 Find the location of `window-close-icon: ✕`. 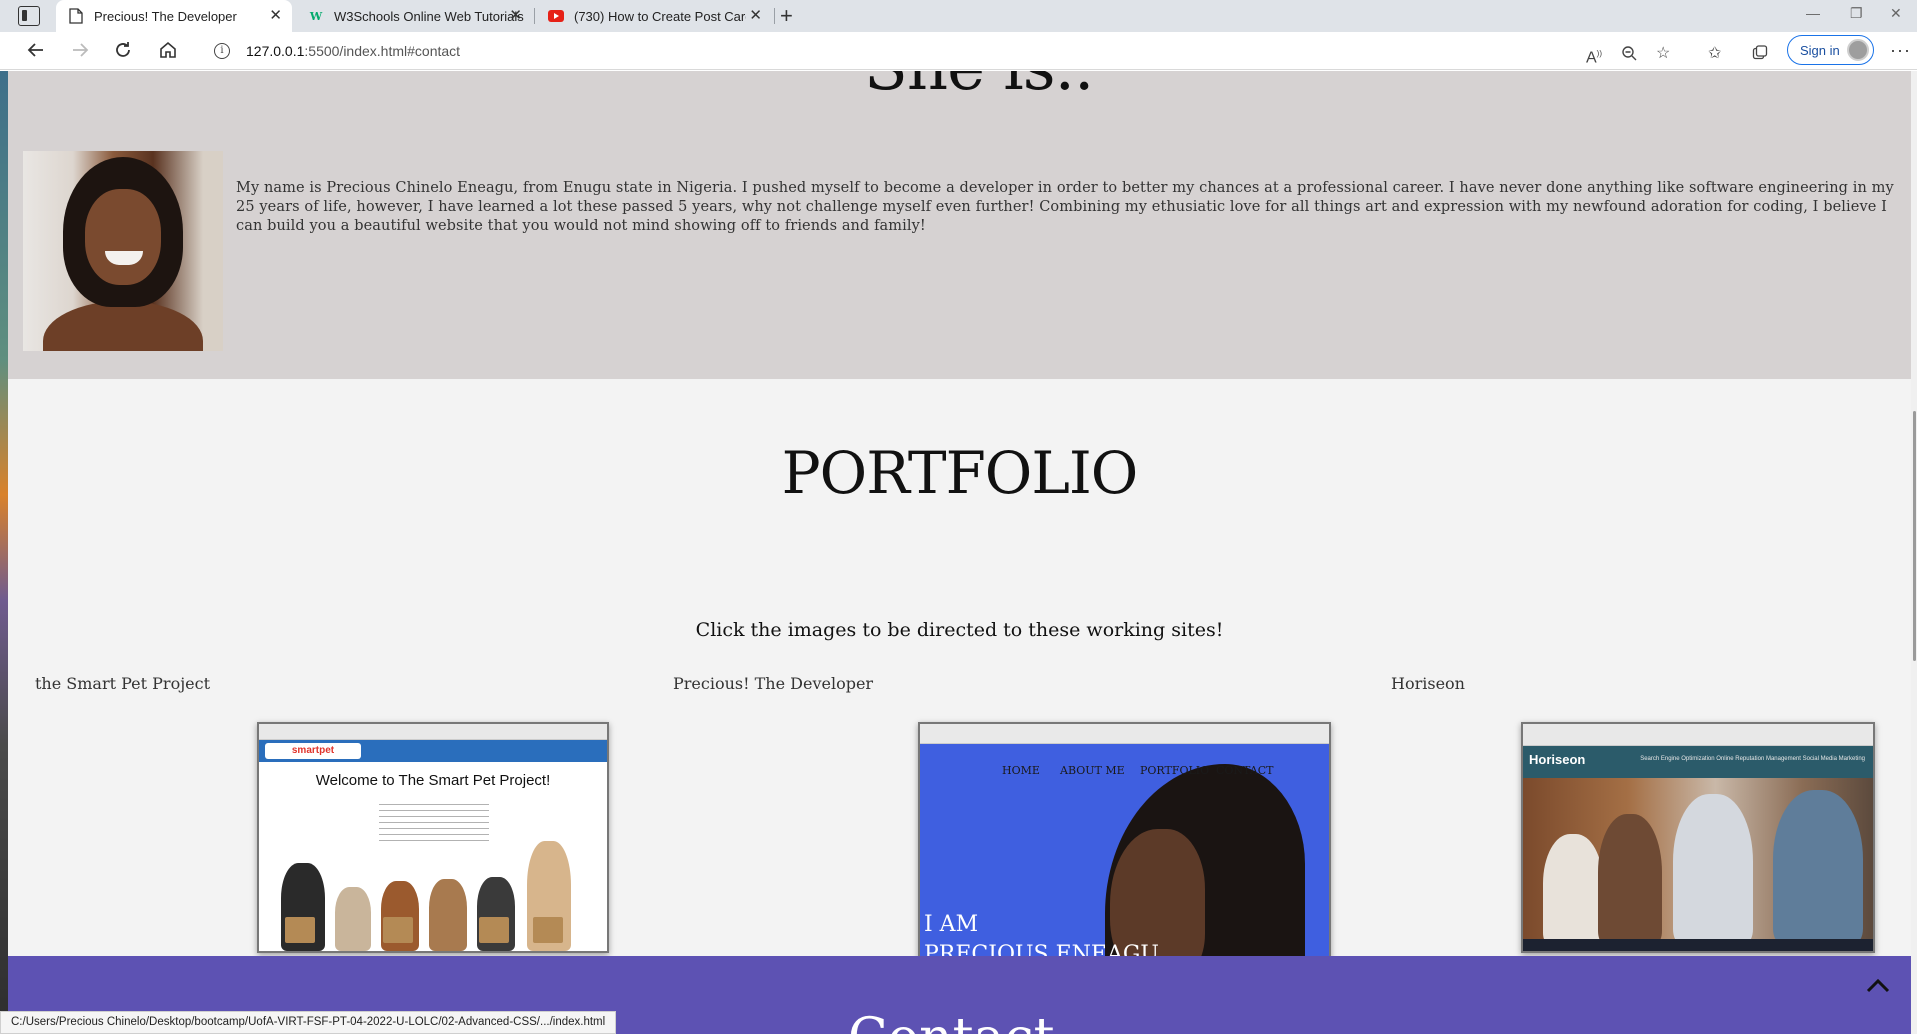

window-close-icon: ✕ is located at coordinates (1896, 13).